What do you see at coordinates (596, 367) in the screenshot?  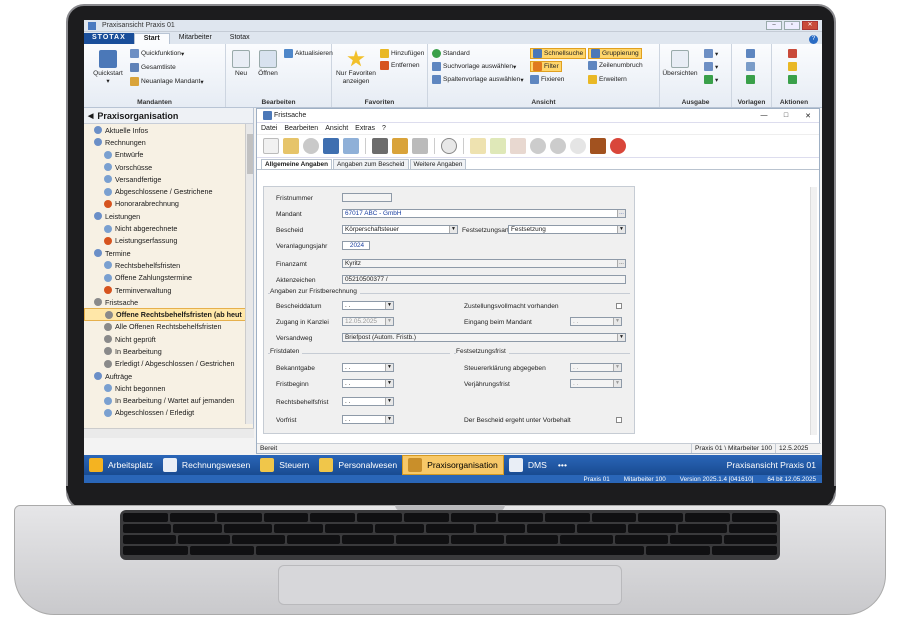 I see `steuererklaerung-field: . . ▼` at bounding box center [596, 367].